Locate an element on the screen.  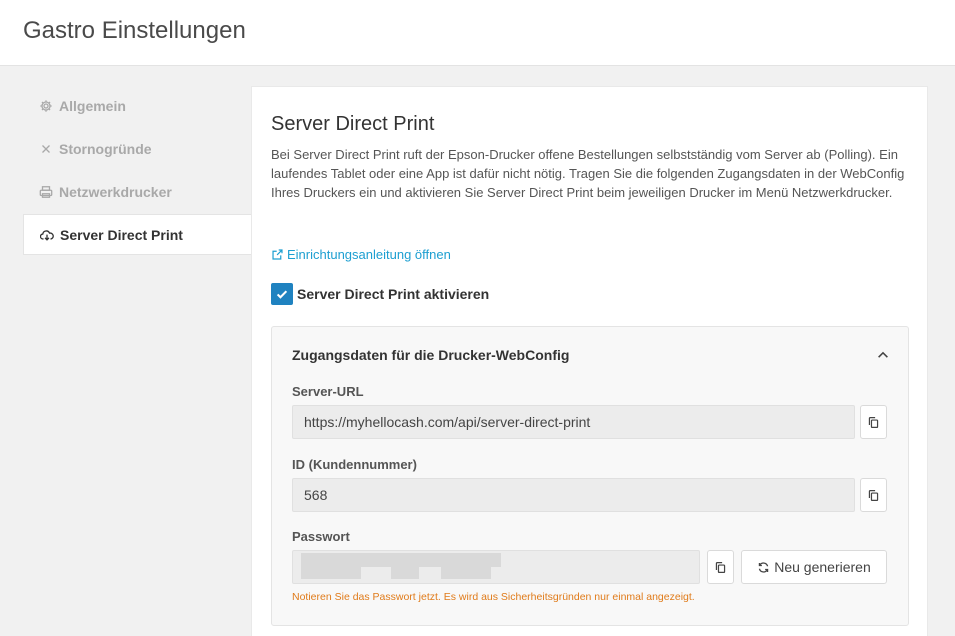
page-title: Gastro Einstellungen is located at coordinates (134, 30).